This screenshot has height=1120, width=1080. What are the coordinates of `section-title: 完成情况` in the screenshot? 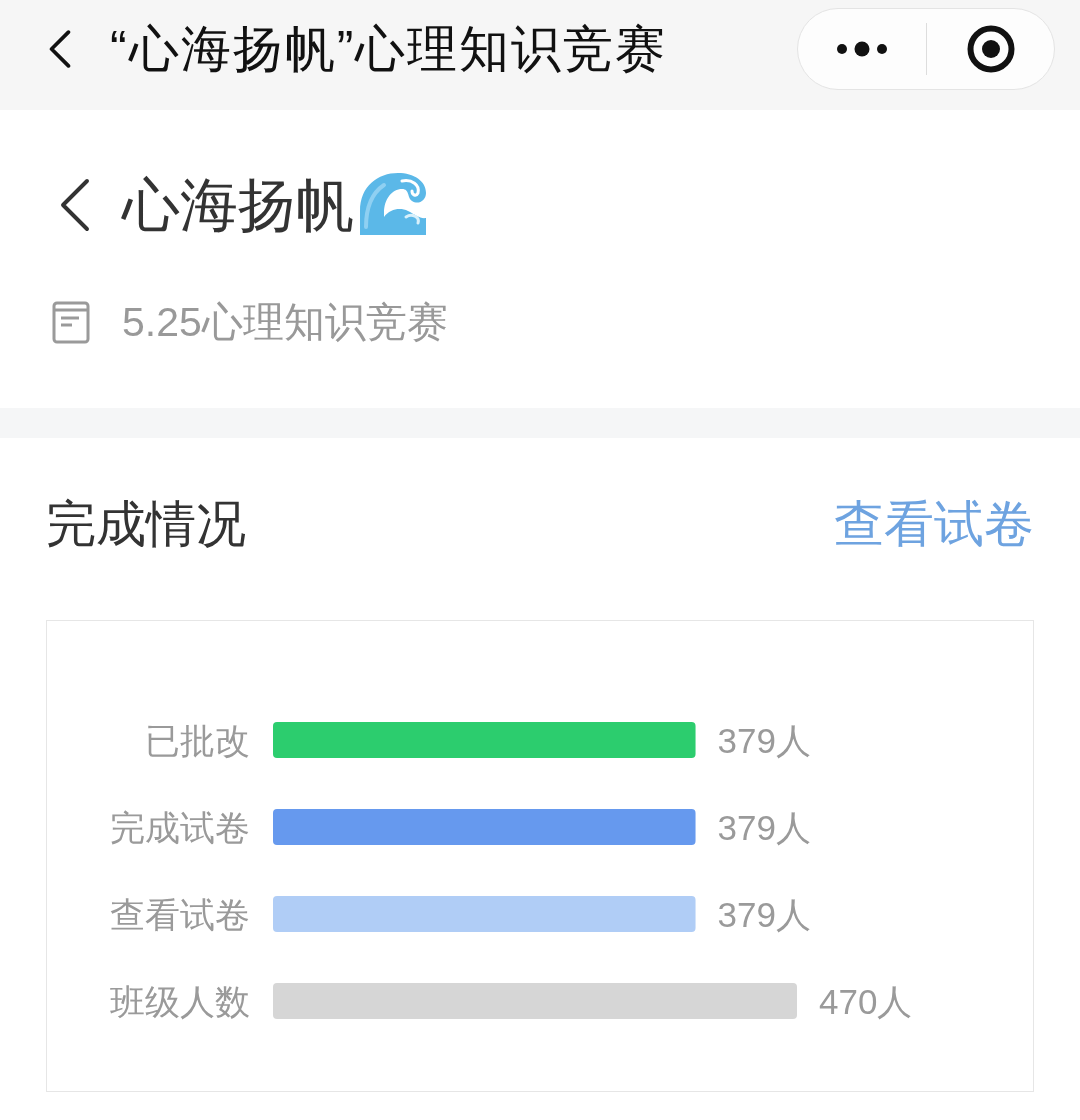 It's located at (146, 524).